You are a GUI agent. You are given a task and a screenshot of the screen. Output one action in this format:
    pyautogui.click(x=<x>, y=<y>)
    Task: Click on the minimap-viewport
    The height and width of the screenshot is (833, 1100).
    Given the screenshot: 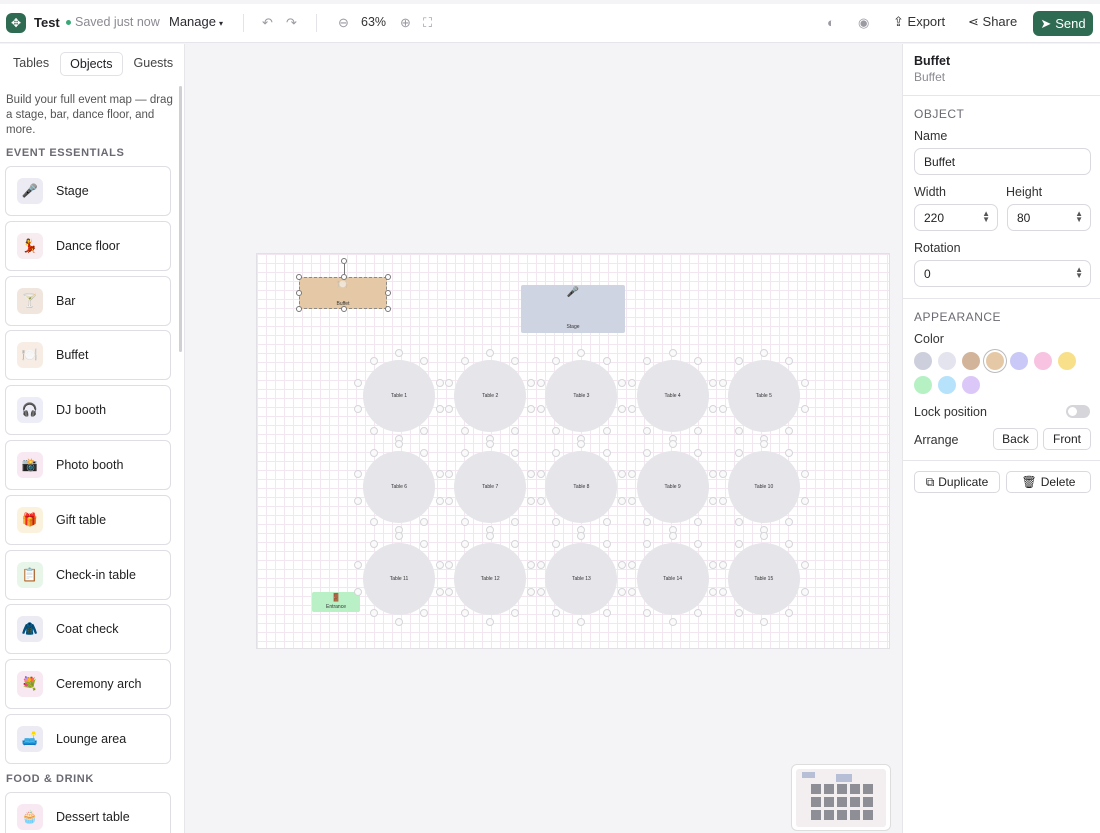 What is the action you would take?
    pyautogui.click(x=841, y=798)
    